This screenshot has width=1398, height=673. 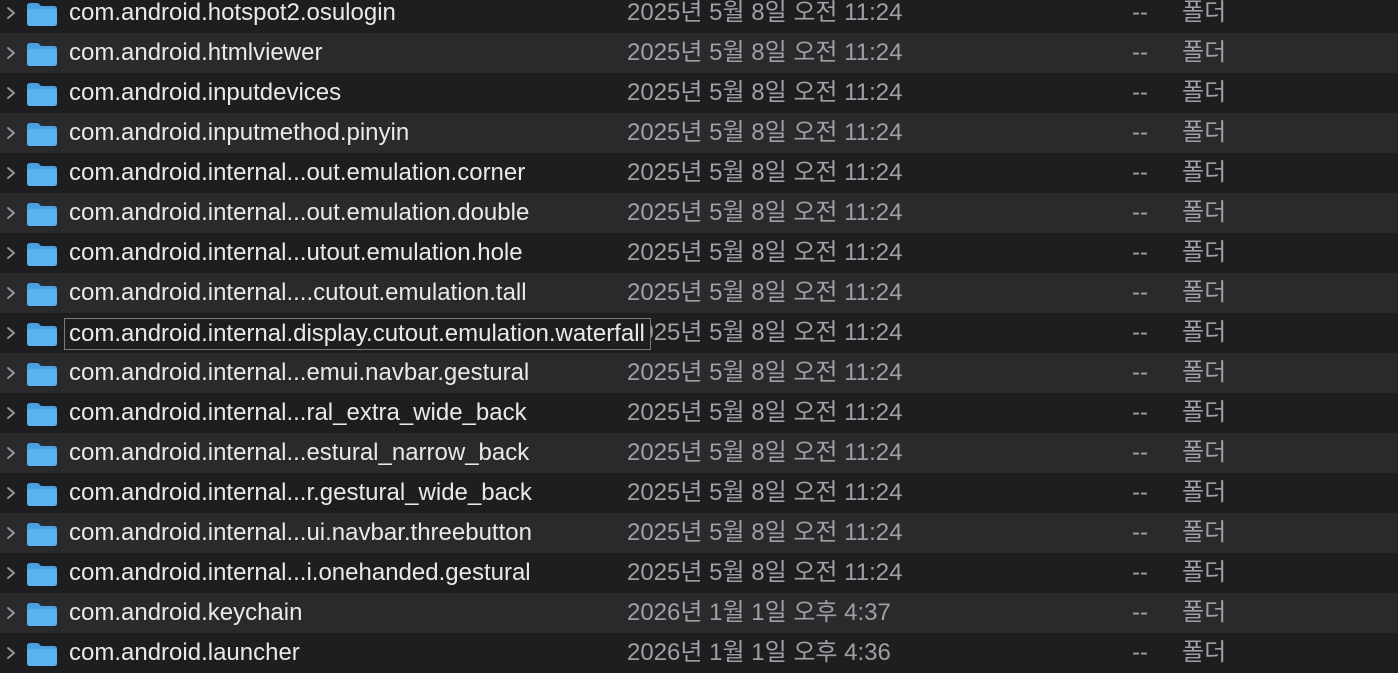 I want to click on file-name: com.android.keychain, so click(x=186, y=612).